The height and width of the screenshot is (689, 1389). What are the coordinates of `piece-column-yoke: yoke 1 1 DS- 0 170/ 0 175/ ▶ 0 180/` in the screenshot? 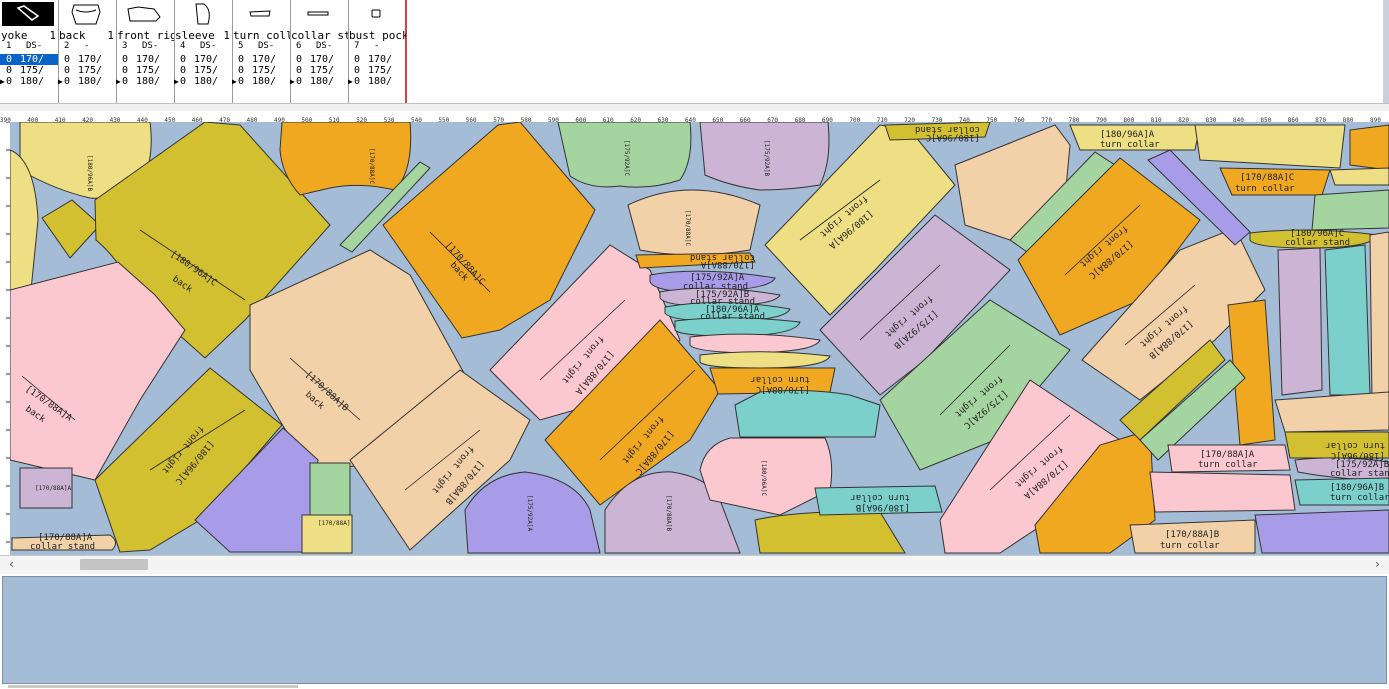 It's located at (29, 51).